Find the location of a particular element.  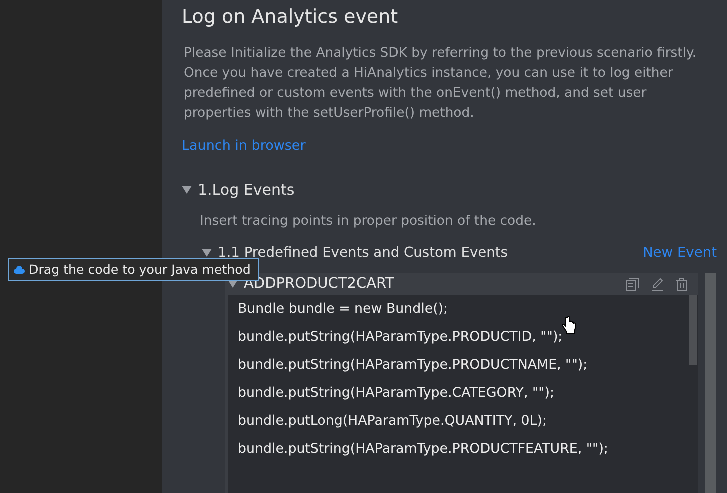

edit-icon is located at coordinates (657, 284).